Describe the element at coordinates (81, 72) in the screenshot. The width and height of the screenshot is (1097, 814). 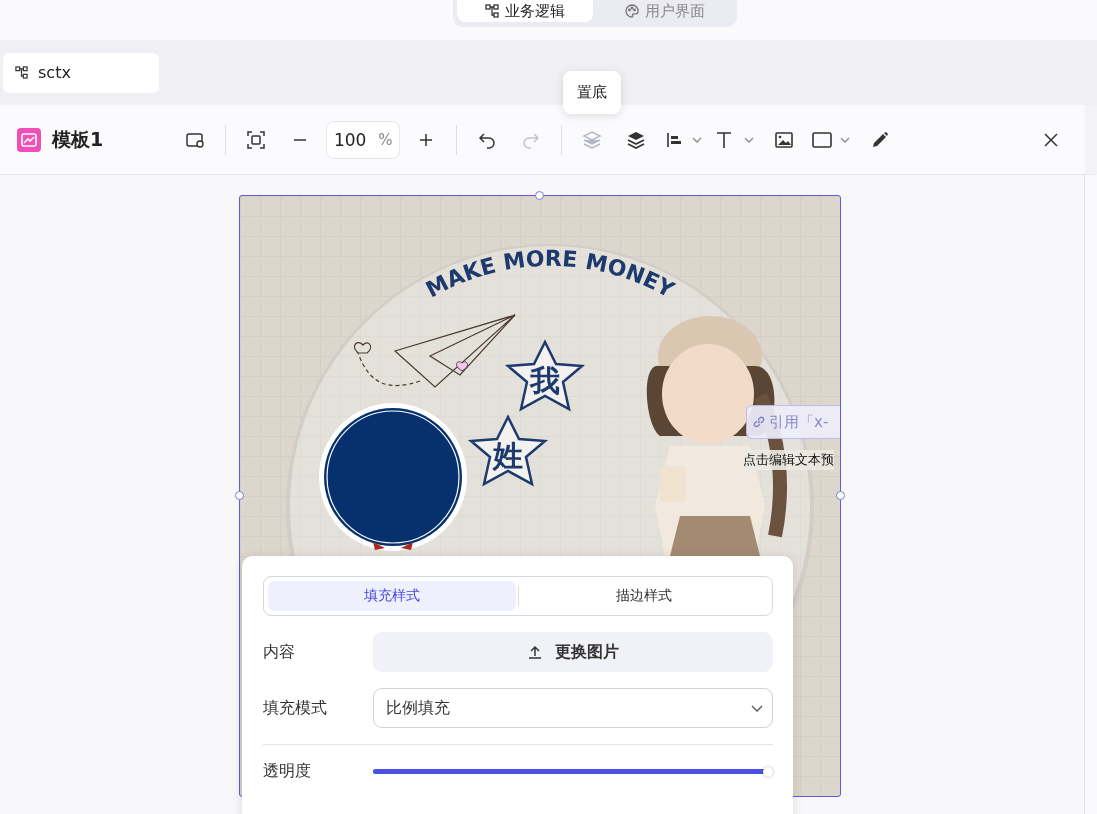
I see `file-tab: sctx` at that location.